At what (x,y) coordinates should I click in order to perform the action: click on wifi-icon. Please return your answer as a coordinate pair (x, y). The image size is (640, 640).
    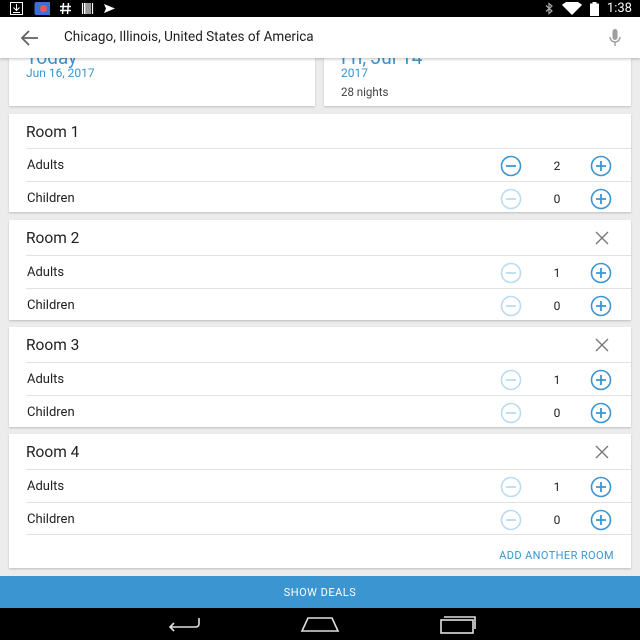
    Looking at the image, I should click on (571, 8).